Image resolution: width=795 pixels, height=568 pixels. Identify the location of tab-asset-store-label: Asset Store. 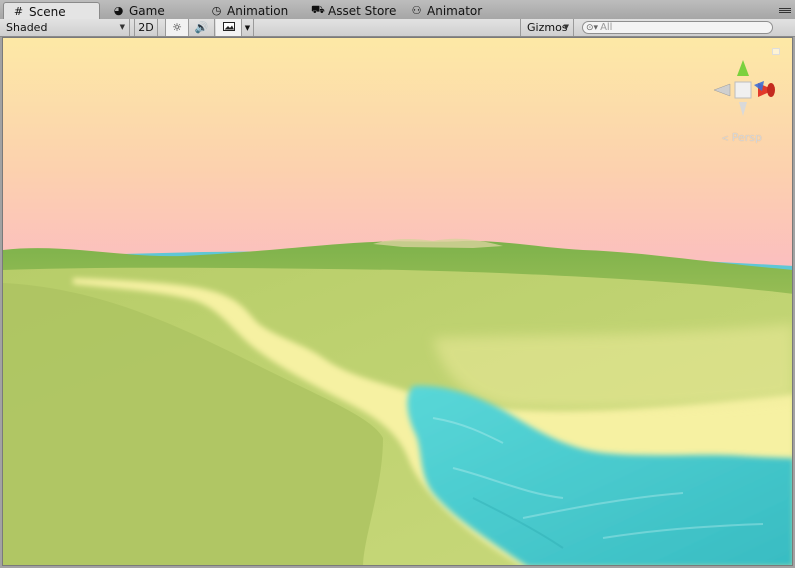
(362, 10).